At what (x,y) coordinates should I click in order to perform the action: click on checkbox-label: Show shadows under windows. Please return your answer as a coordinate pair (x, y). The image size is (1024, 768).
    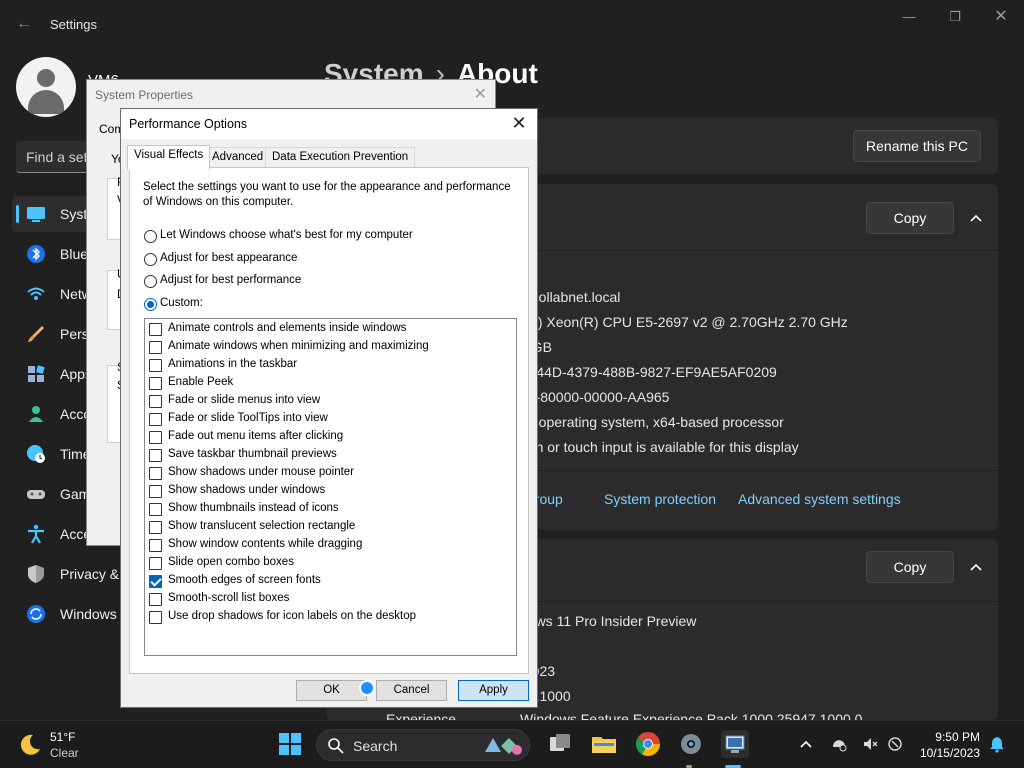
    Looking at the image, I should click on (247, 490).